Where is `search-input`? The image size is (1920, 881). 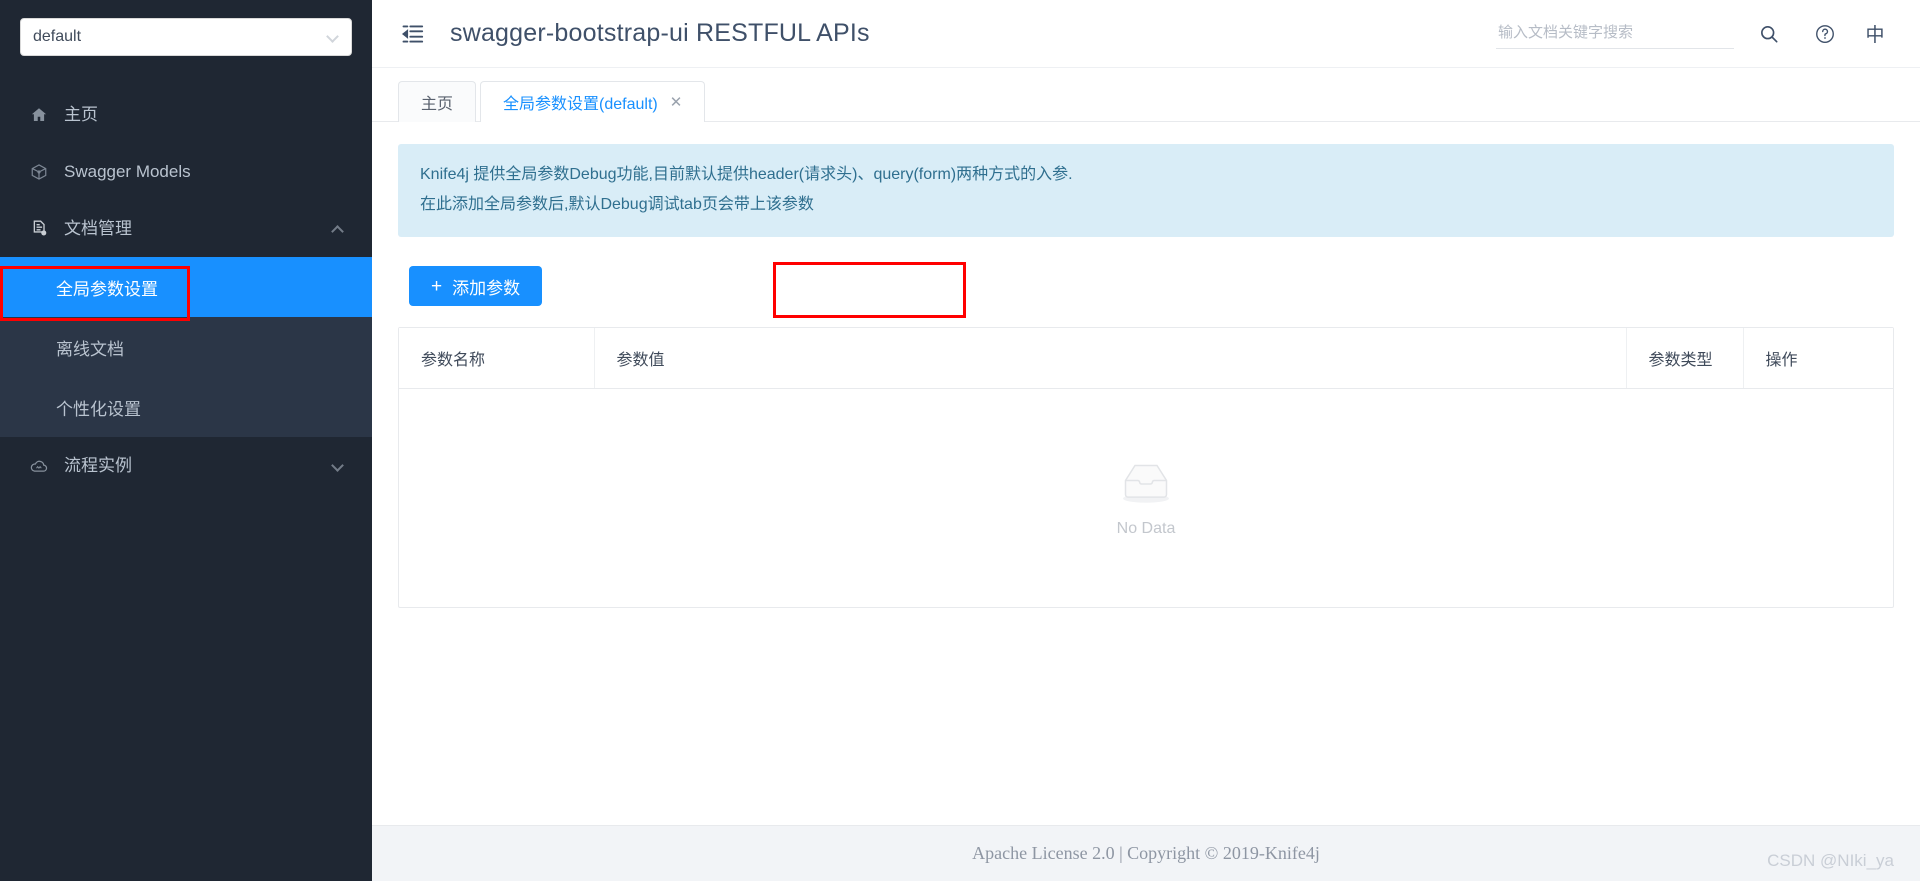 search-input is located at coordinates (1615, 33).